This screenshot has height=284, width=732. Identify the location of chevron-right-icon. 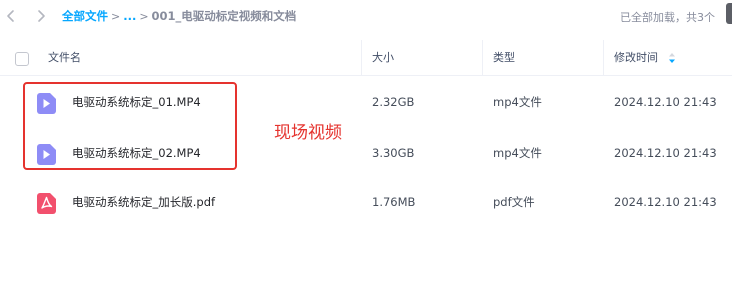
(41, 16).